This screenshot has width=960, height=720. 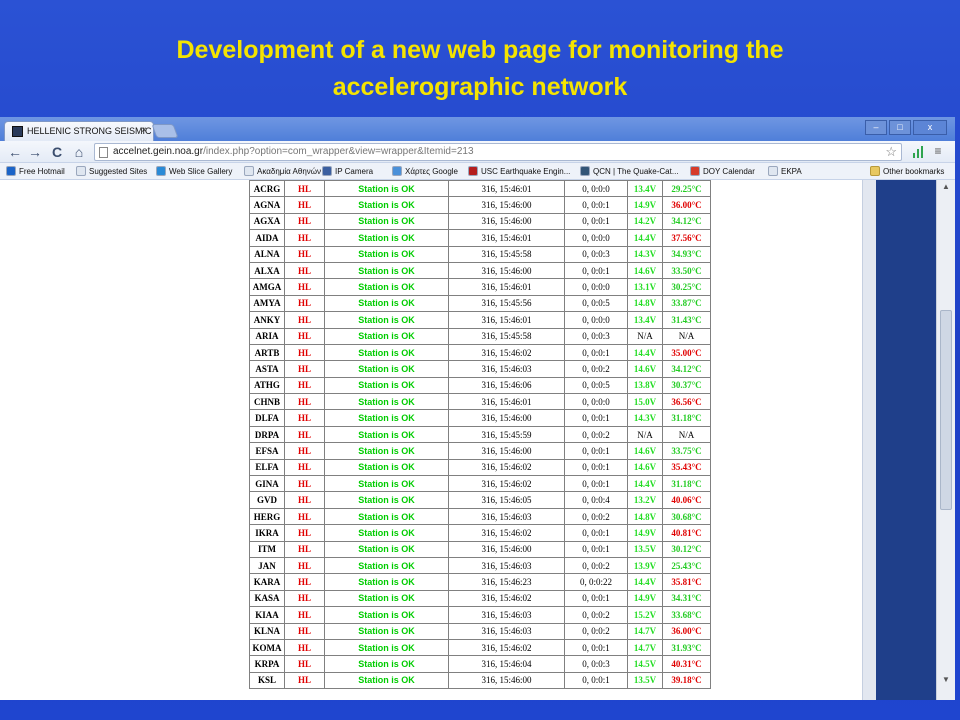 What do you see at coordinates (891, 152) in the screenshot?
I see `bookmark-star-icon: ☆` at bounding box center [891, 152].